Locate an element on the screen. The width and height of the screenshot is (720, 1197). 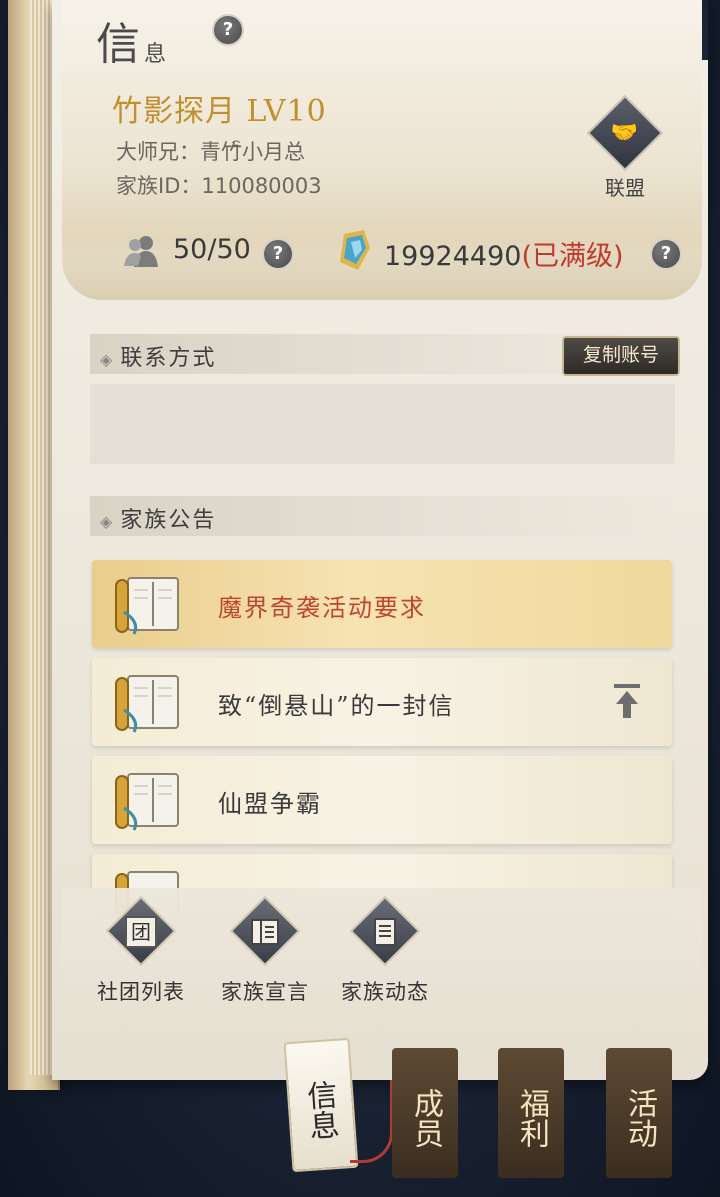
tab-activities: 活动 is located at coordinates (639, 1113).